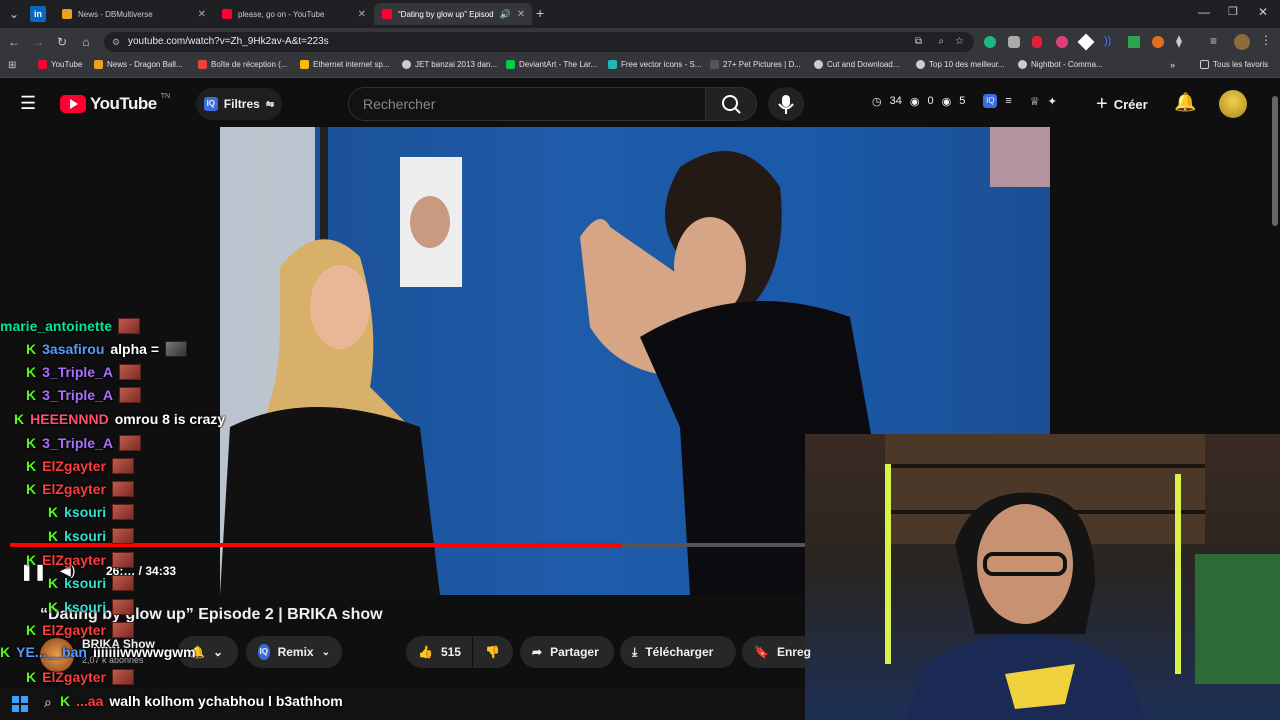 This screenshot has height=720, width=1280. I want to click on filtres-button: IQ Filtres ⇋, so click(239, 104).